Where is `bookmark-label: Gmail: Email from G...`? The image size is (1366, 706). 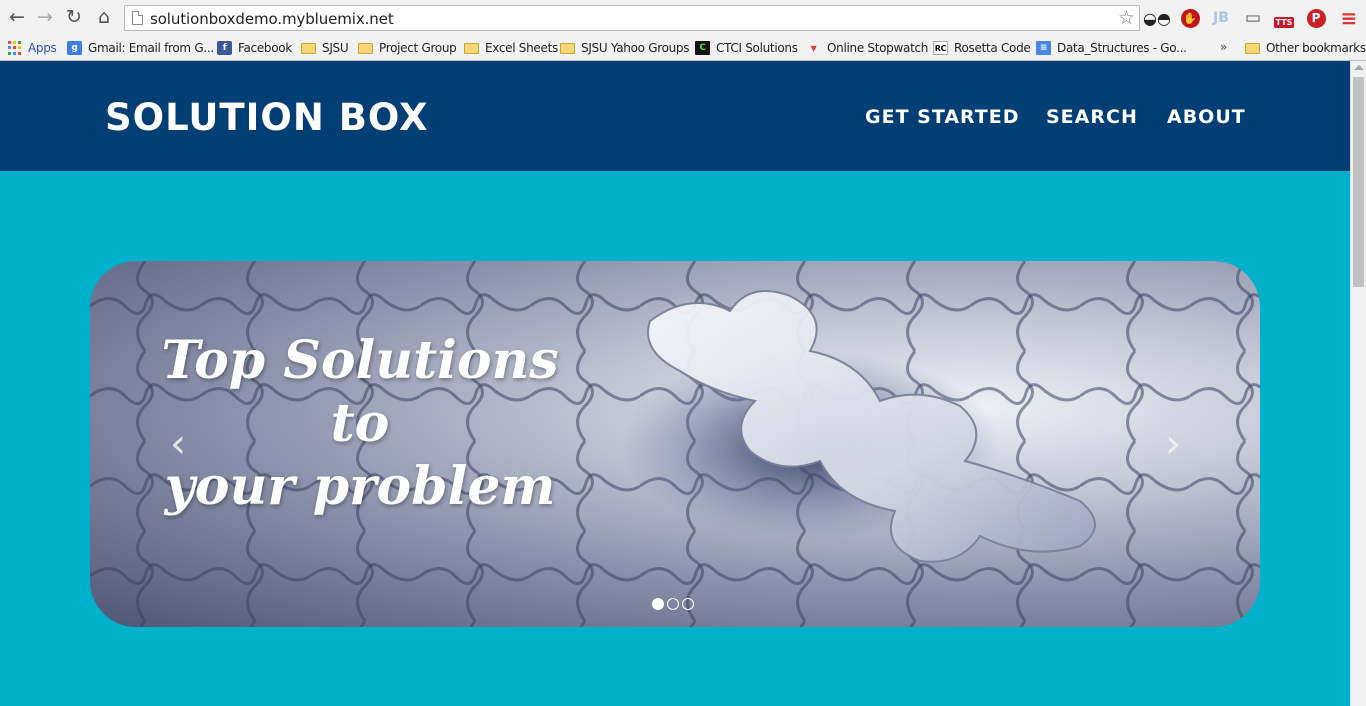
bookmark-label: Gmail: Email from G... is located at coordinates (151, 48).